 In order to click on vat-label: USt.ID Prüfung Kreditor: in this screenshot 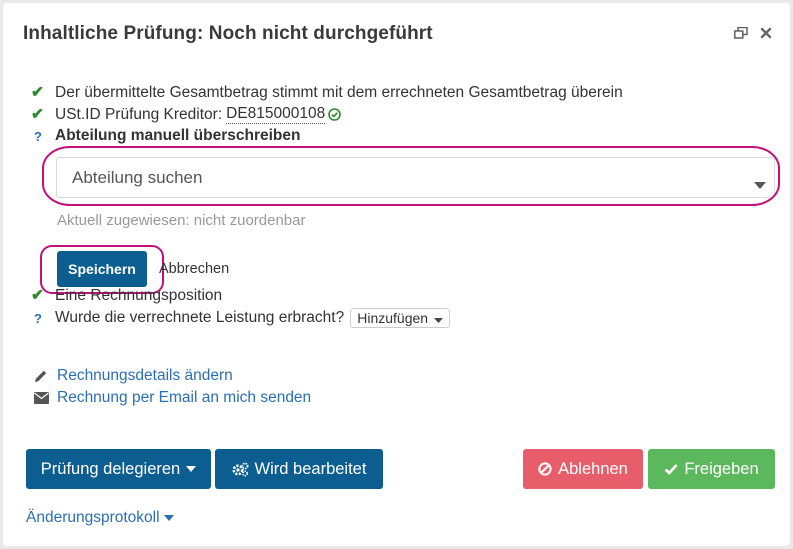, I will do `click(139, 114)`.